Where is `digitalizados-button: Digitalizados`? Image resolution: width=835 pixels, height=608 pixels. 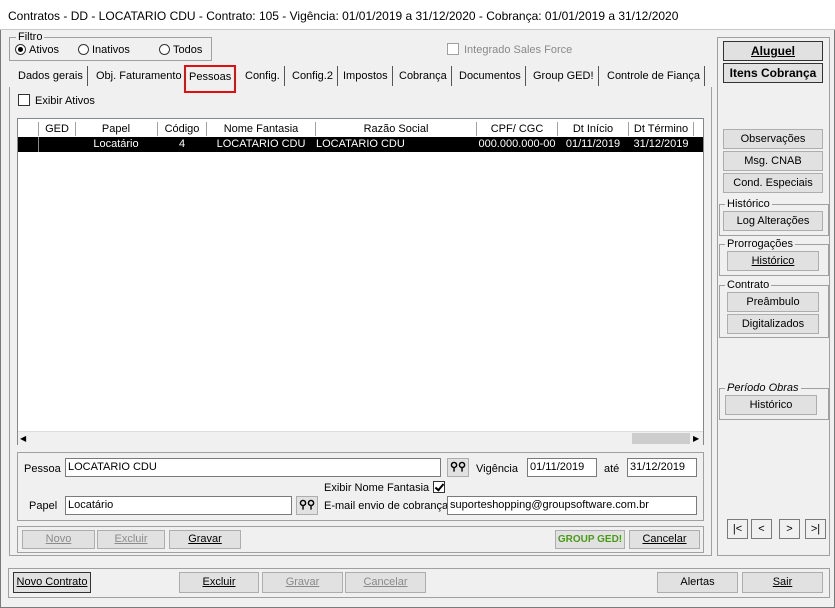 digitalizados-button: Digitalizados is located at coordinates (773, 324).